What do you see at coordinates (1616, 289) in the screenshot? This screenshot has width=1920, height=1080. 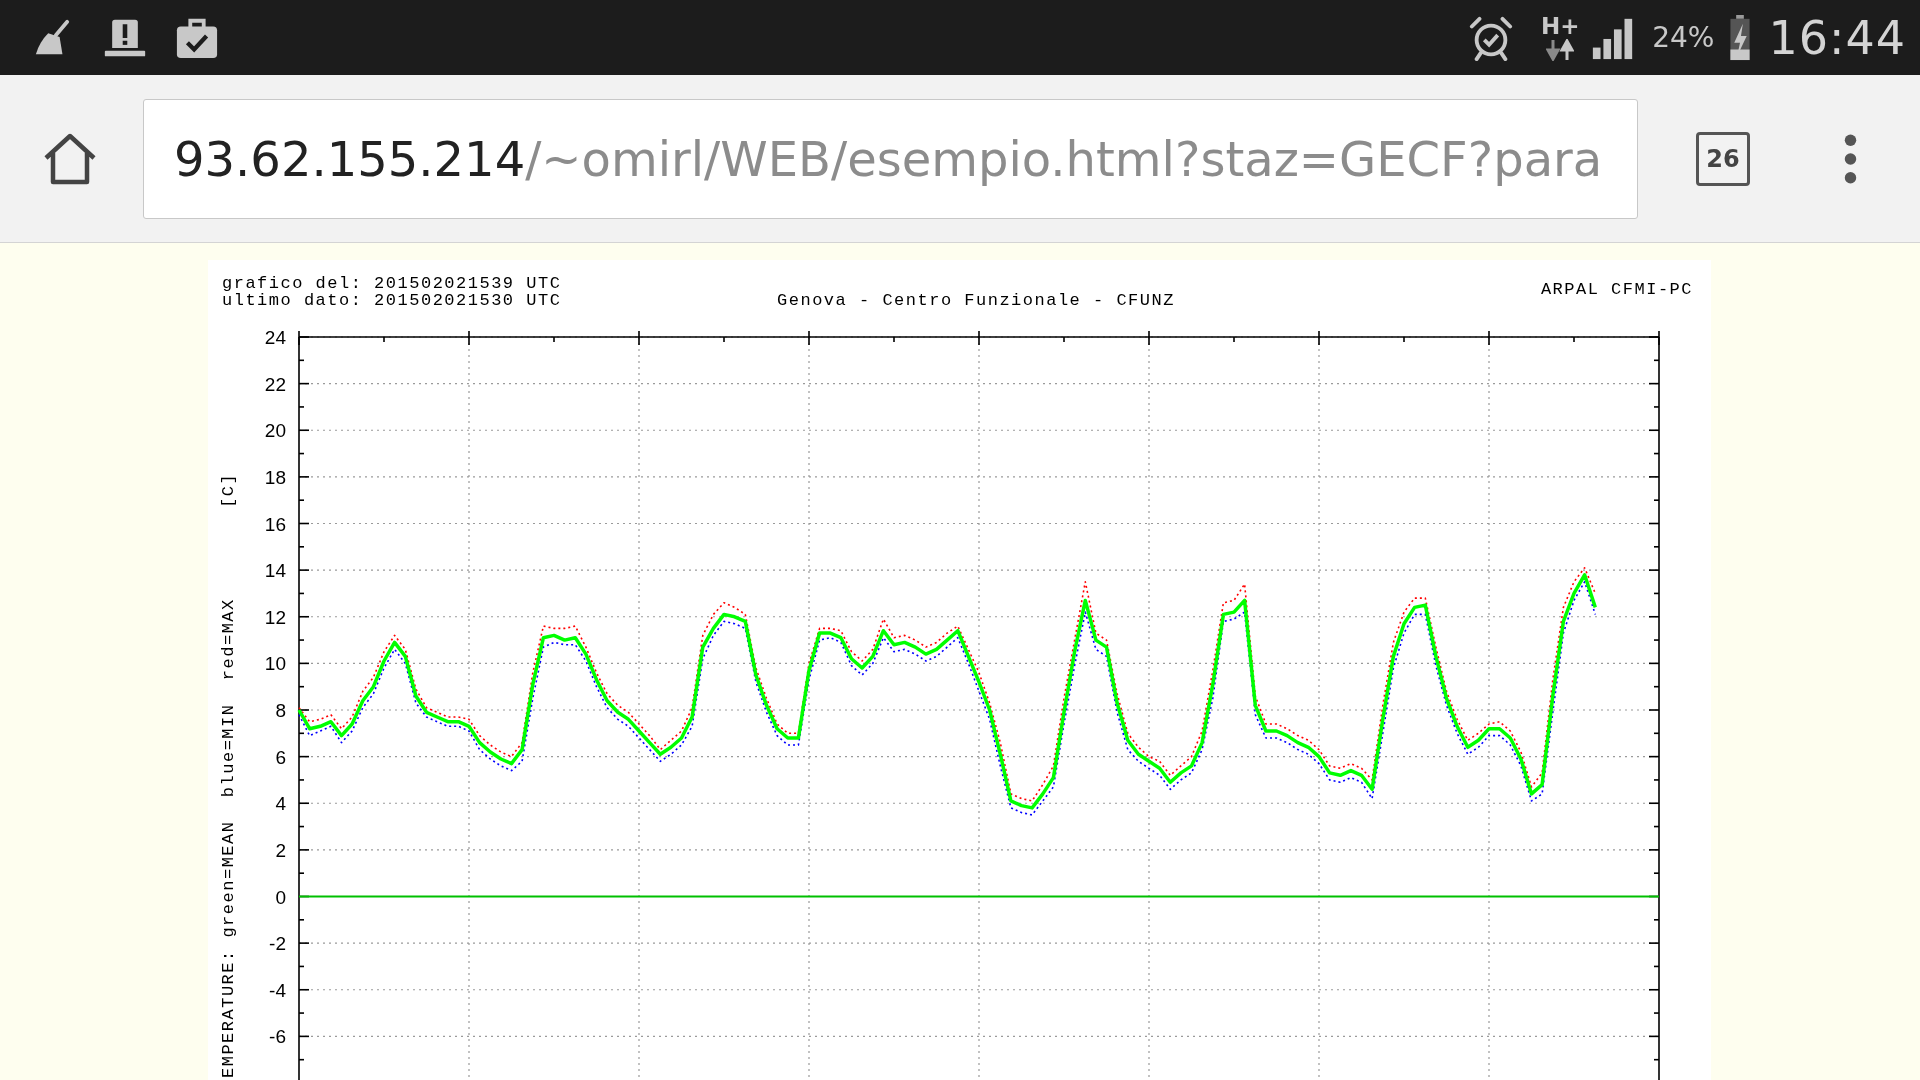 I see `chart-source: ARPAL CFMI-PC` at bounding box center [1616, 289].